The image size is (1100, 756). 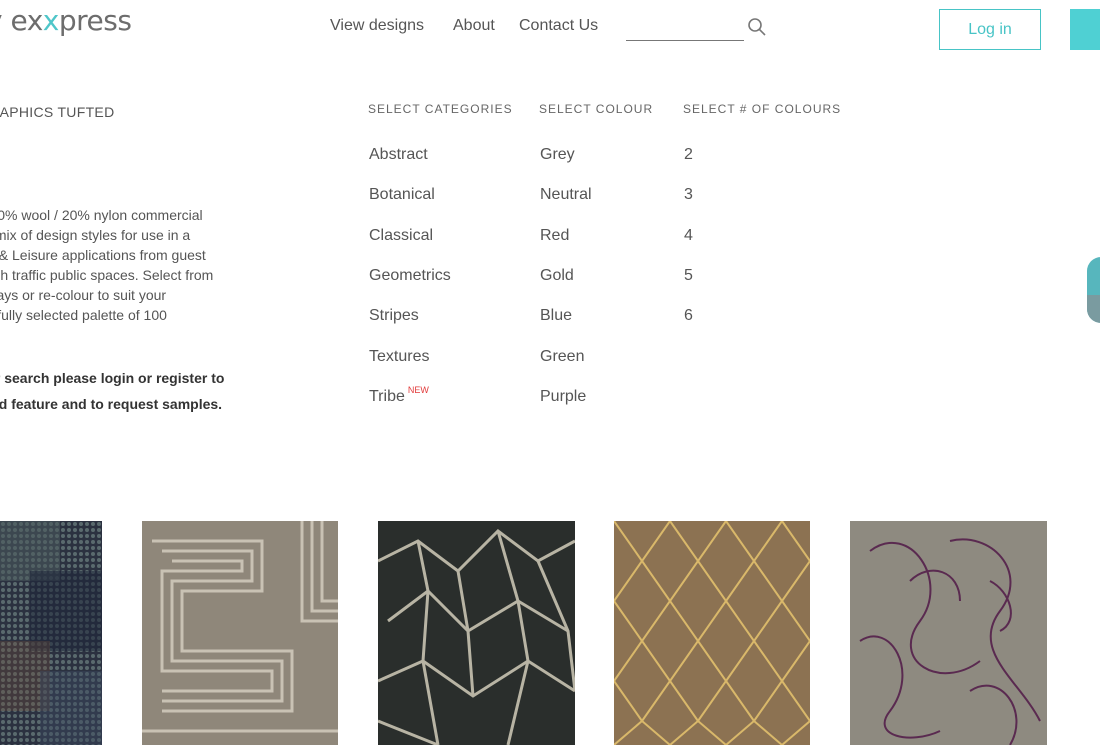 What do you see at coordinates (394, 316) in the screenshot?
I see `category-stripes: Stripes` at bounding box center [394, 316].